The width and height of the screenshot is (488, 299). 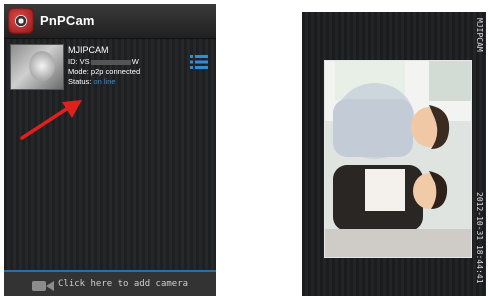 I want to click on camera-id: ID: VS W, so click(x=103, y=61).